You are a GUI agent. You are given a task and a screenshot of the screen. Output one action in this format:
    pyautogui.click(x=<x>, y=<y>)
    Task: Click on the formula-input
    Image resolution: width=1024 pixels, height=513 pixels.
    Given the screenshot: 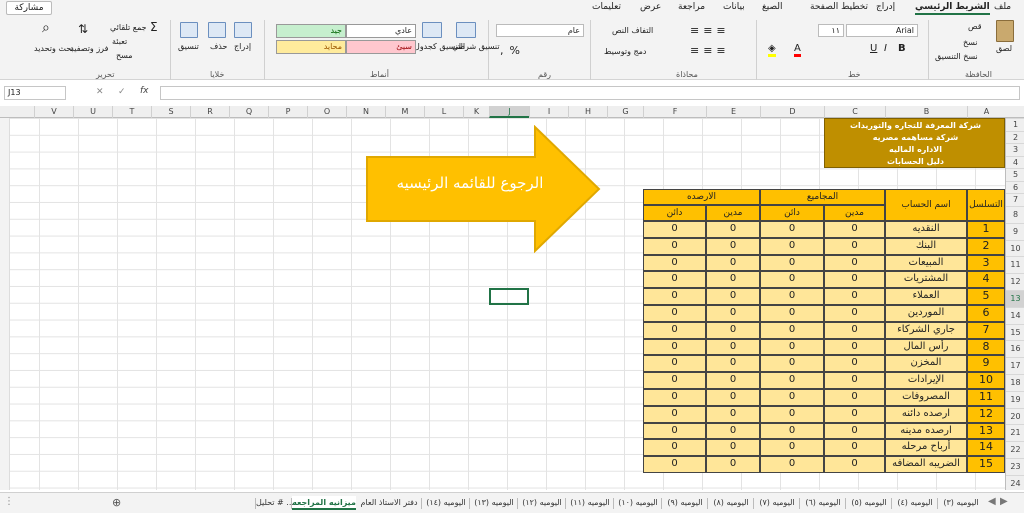 What is the action you would take?
    pyautogui.click(x=590, y=93)
    